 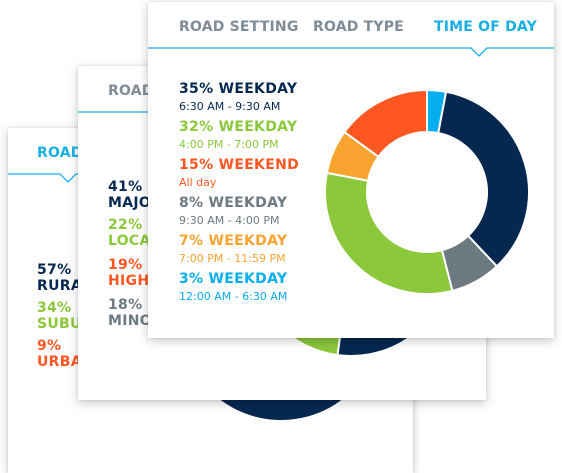 I want to click on legend-label: 8% WEEKDAY, so click(x=233, y=203).